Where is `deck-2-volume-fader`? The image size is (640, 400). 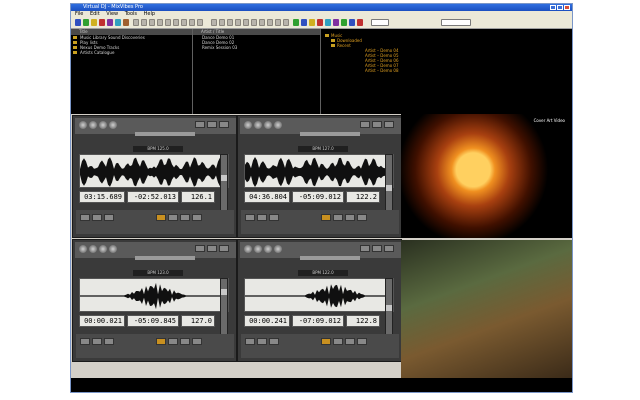
deck-2-volume-fader is located at coordinates (389, 184).